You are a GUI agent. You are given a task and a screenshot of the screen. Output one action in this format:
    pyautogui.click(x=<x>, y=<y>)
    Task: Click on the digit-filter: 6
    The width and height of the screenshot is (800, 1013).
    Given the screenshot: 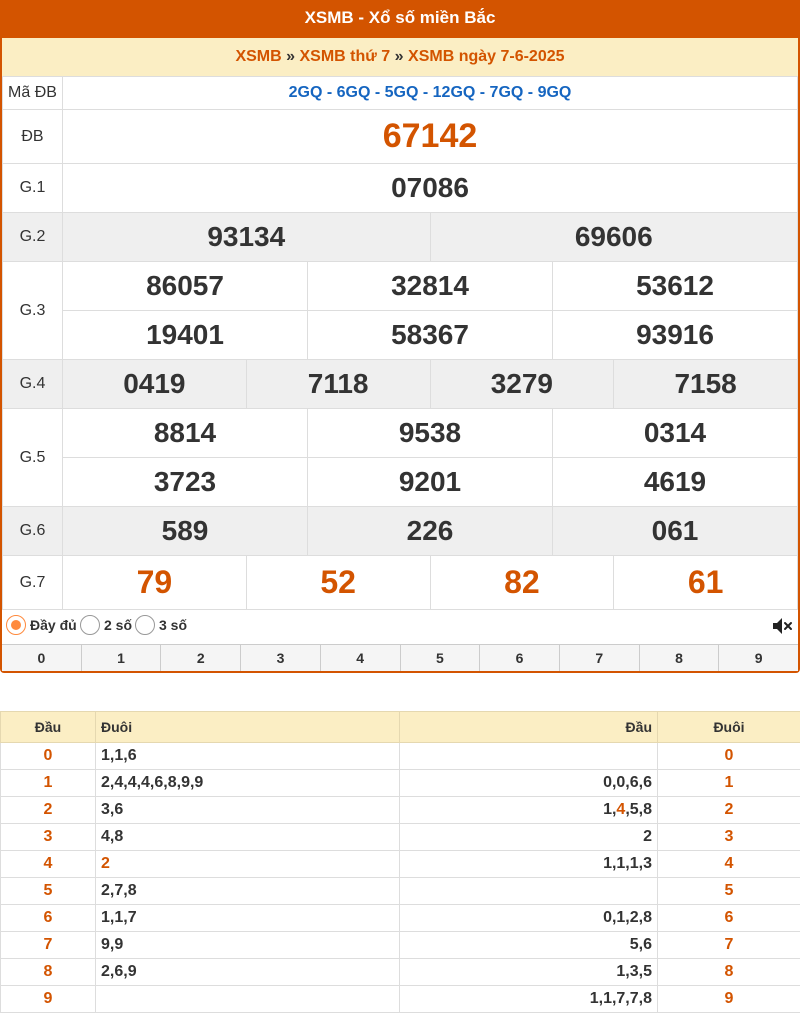 What is the action you would take?
    pyautogui.click(x=520, y=658)
    